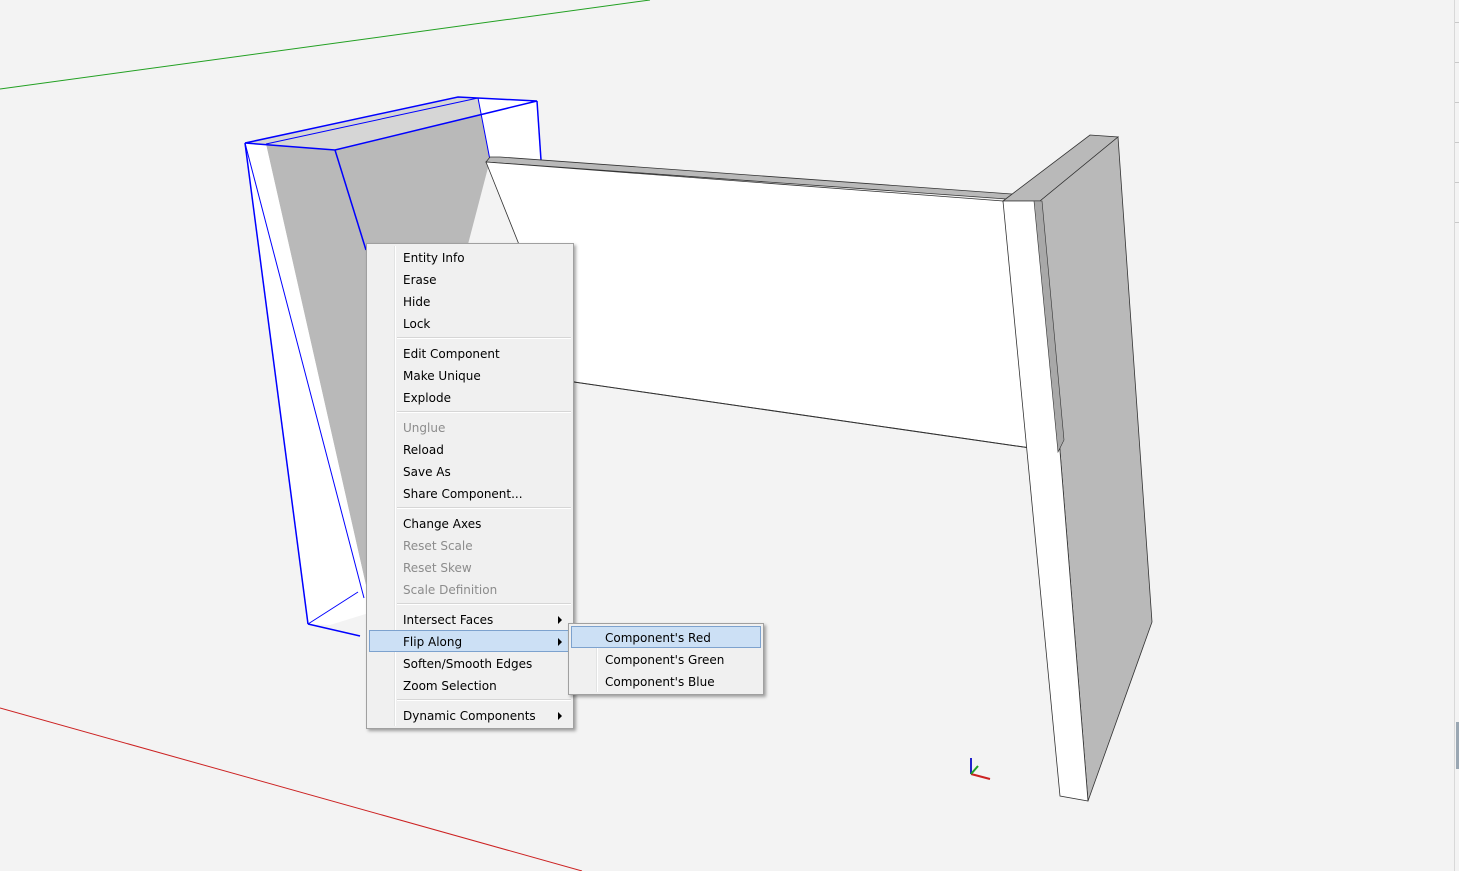 This screenshot has width=1459, height=871. I want to click on menu-item-reset-skew: Reset Skew, so click(437, 568).